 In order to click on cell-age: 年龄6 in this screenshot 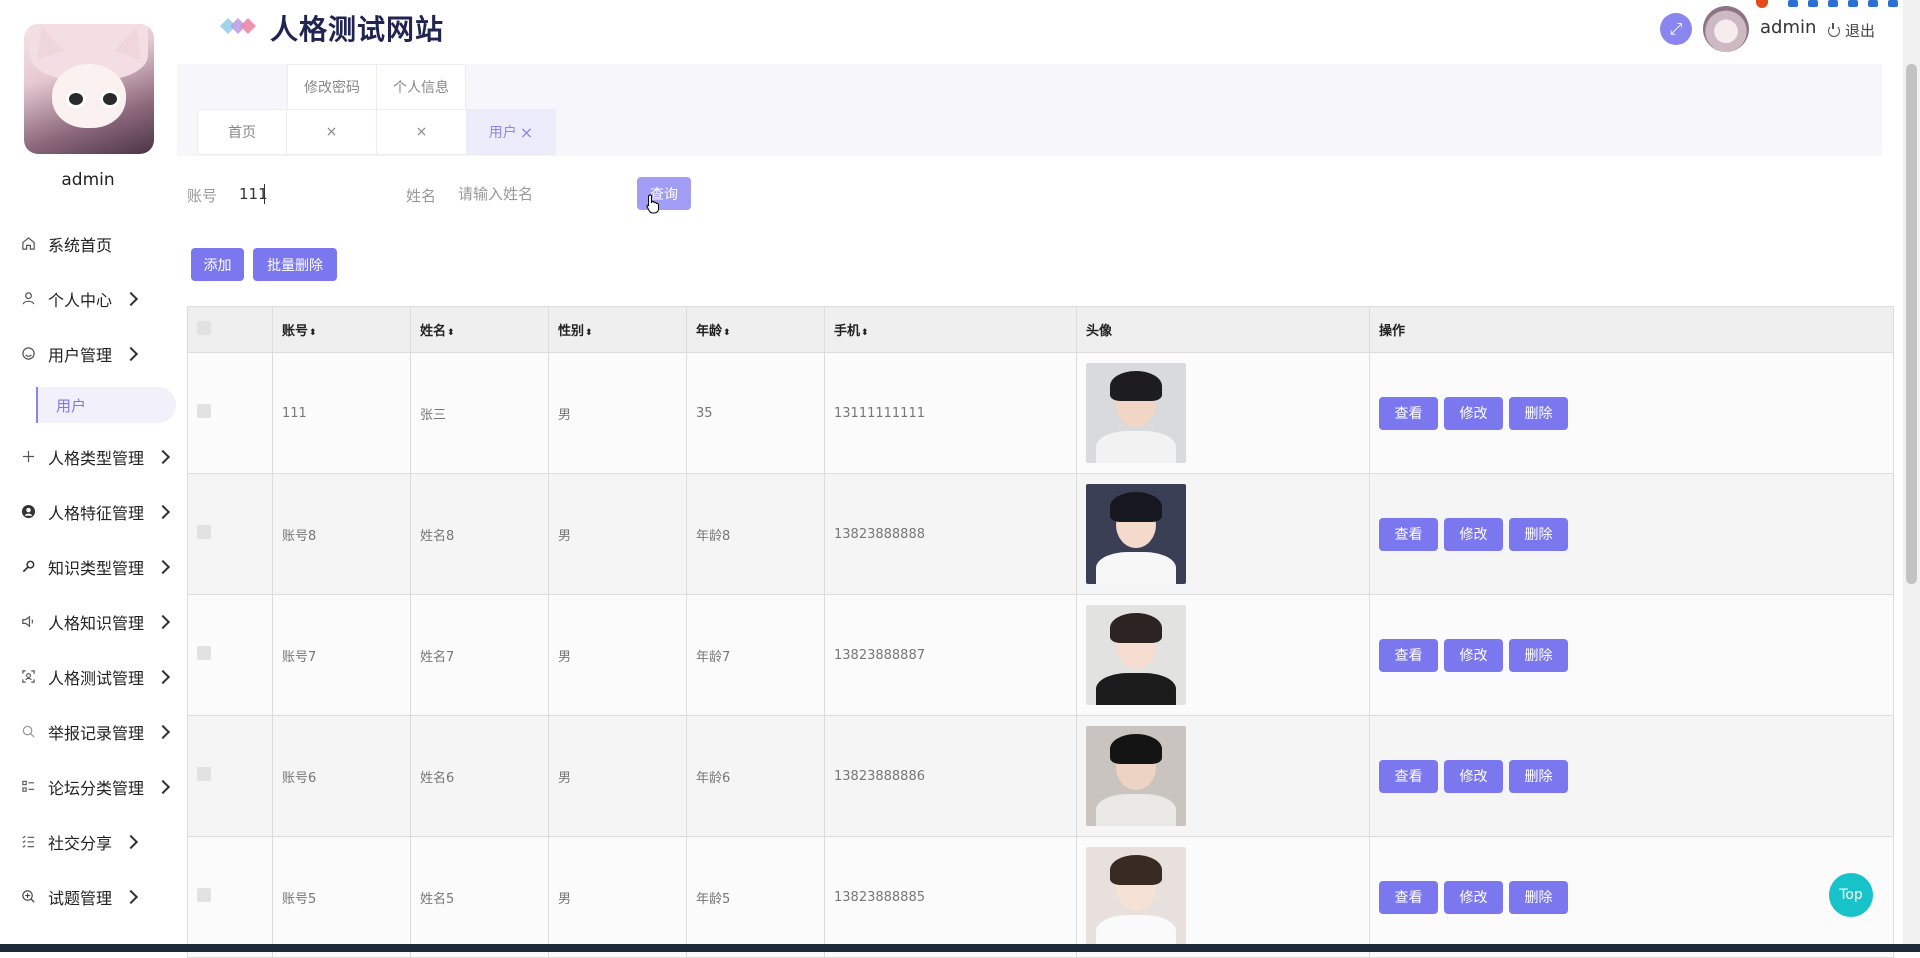, I will do `click(755, 776)`.